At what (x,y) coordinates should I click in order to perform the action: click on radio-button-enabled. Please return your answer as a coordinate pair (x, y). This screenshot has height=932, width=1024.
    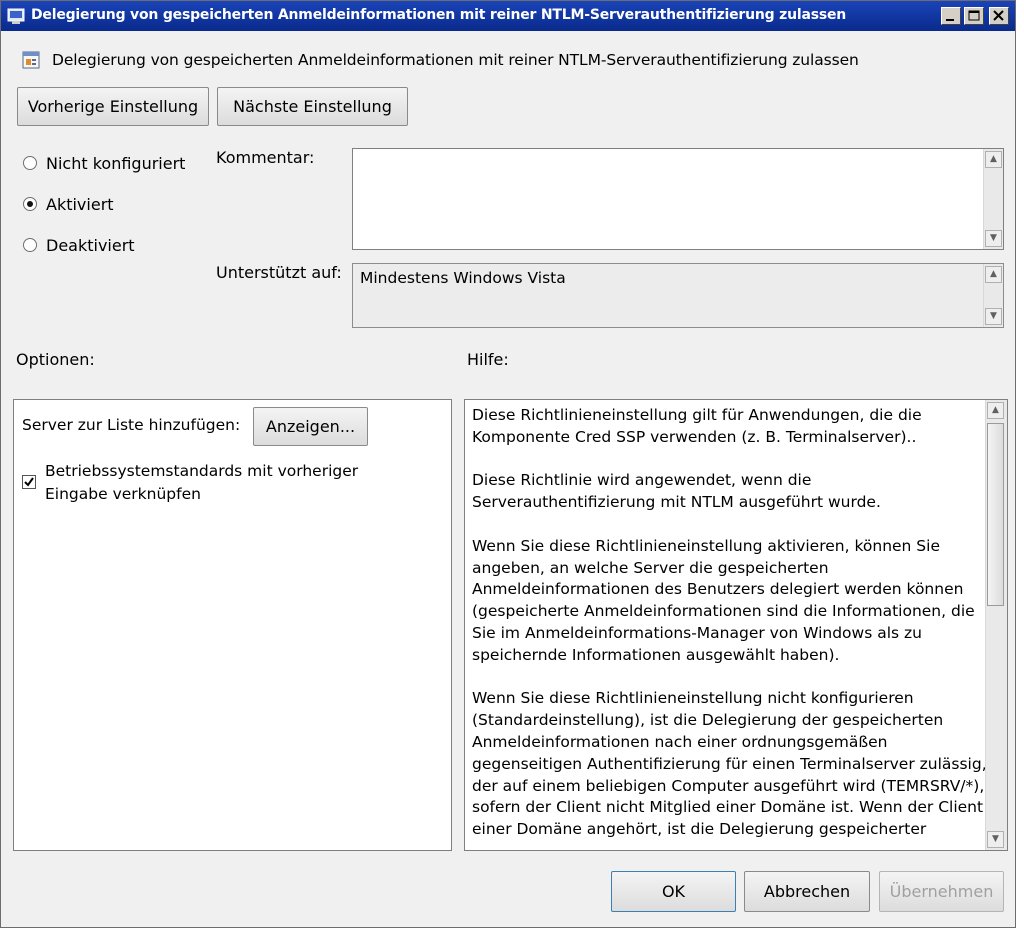
    Looking at the image, I should click on (30, 204).